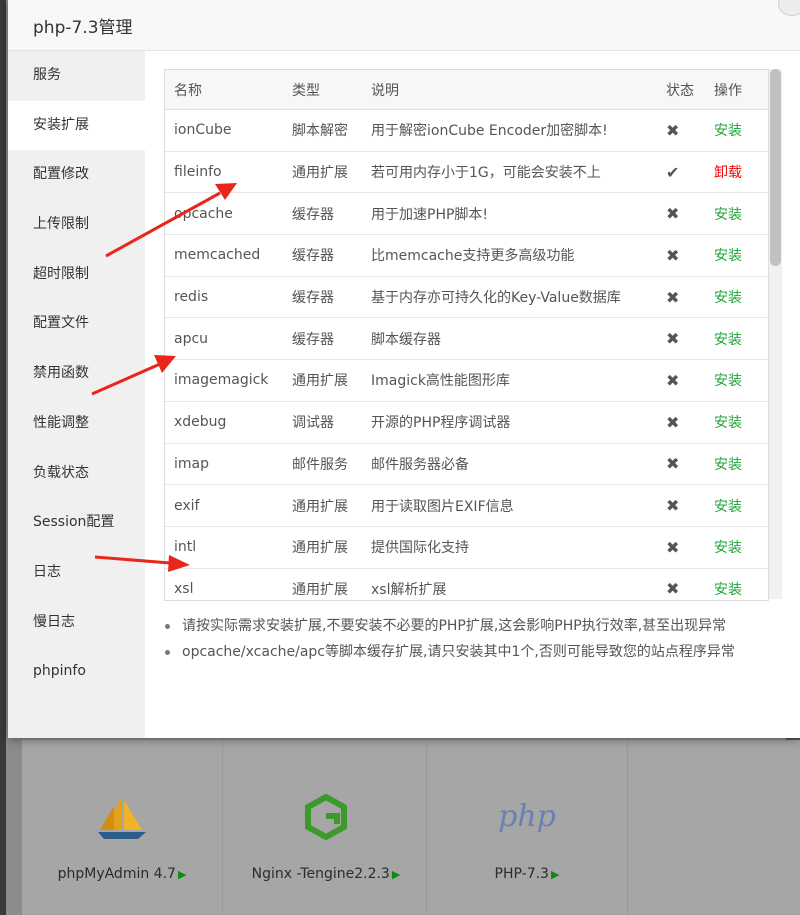 The image size is (800, 915). Describe the element at coordinates (326, 874) in the screenshot. I see `app-label: Nginx -Tengine2.2.3 ▶` at that location.